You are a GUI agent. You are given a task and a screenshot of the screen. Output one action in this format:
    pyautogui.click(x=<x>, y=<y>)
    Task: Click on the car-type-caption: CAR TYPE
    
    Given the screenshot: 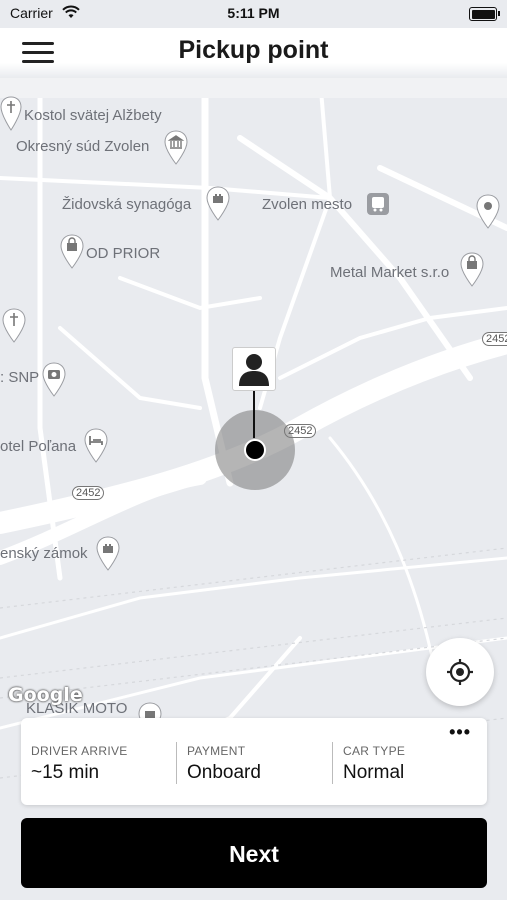 What is the action you would take?
    pyautogui.click(x=374, y=751)
    